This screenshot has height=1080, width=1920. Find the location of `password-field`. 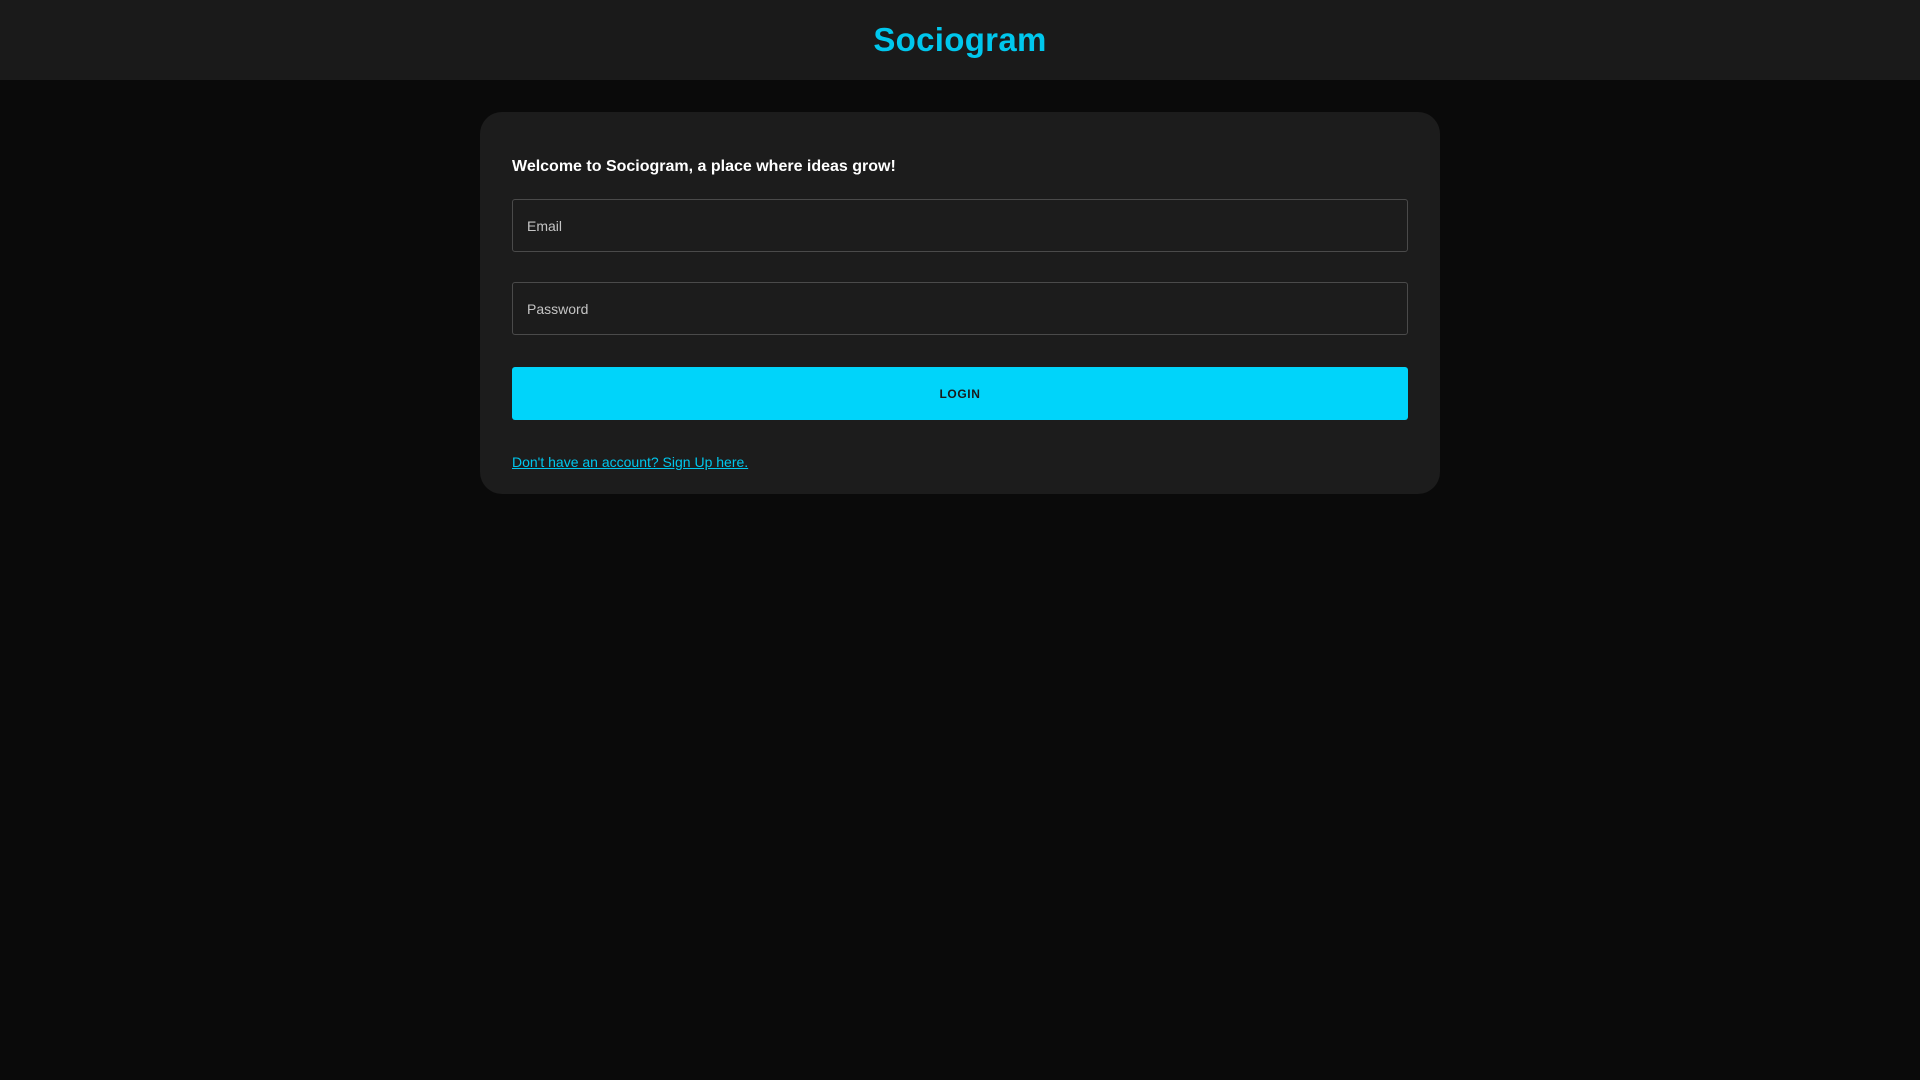

password-field is located at coordinates (960, 308).